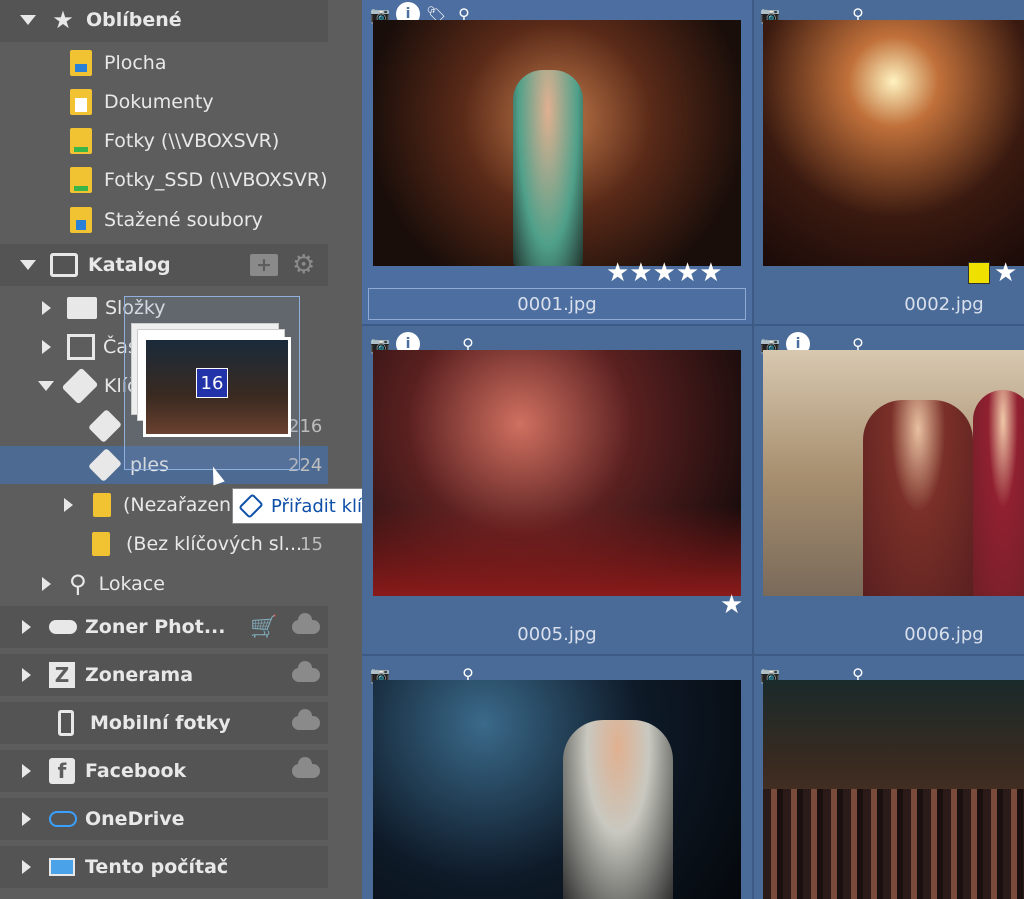 This screenshot has height=899, width=1024. I want to click on phone-icon, so click(66, 723).